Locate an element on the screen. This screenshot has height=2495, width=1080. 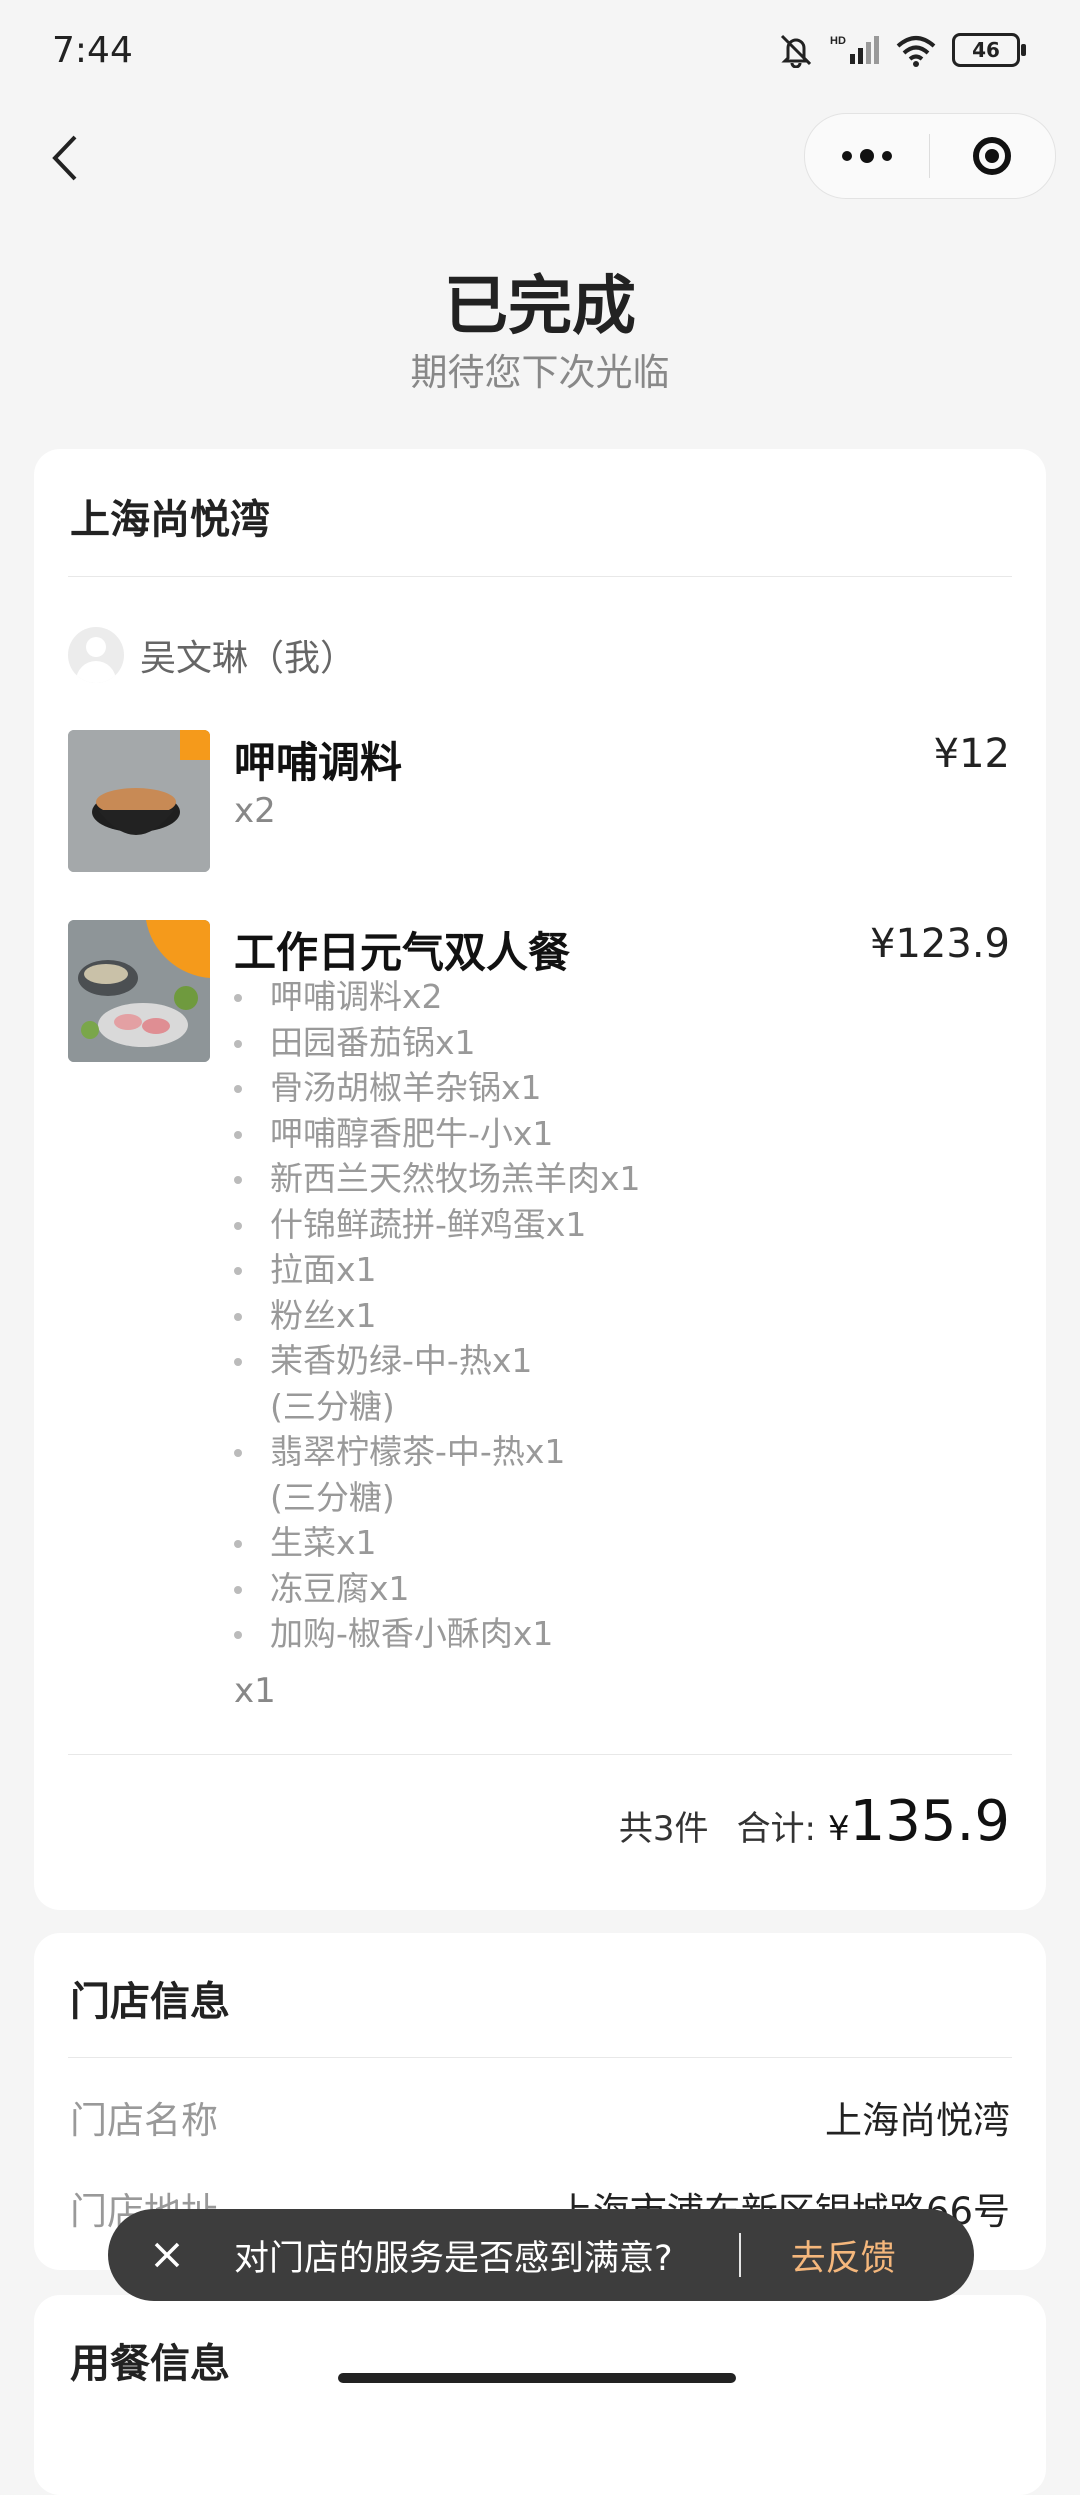
set-meal-sub-item: 生菜x1 is located at coordinates (437, 1543).